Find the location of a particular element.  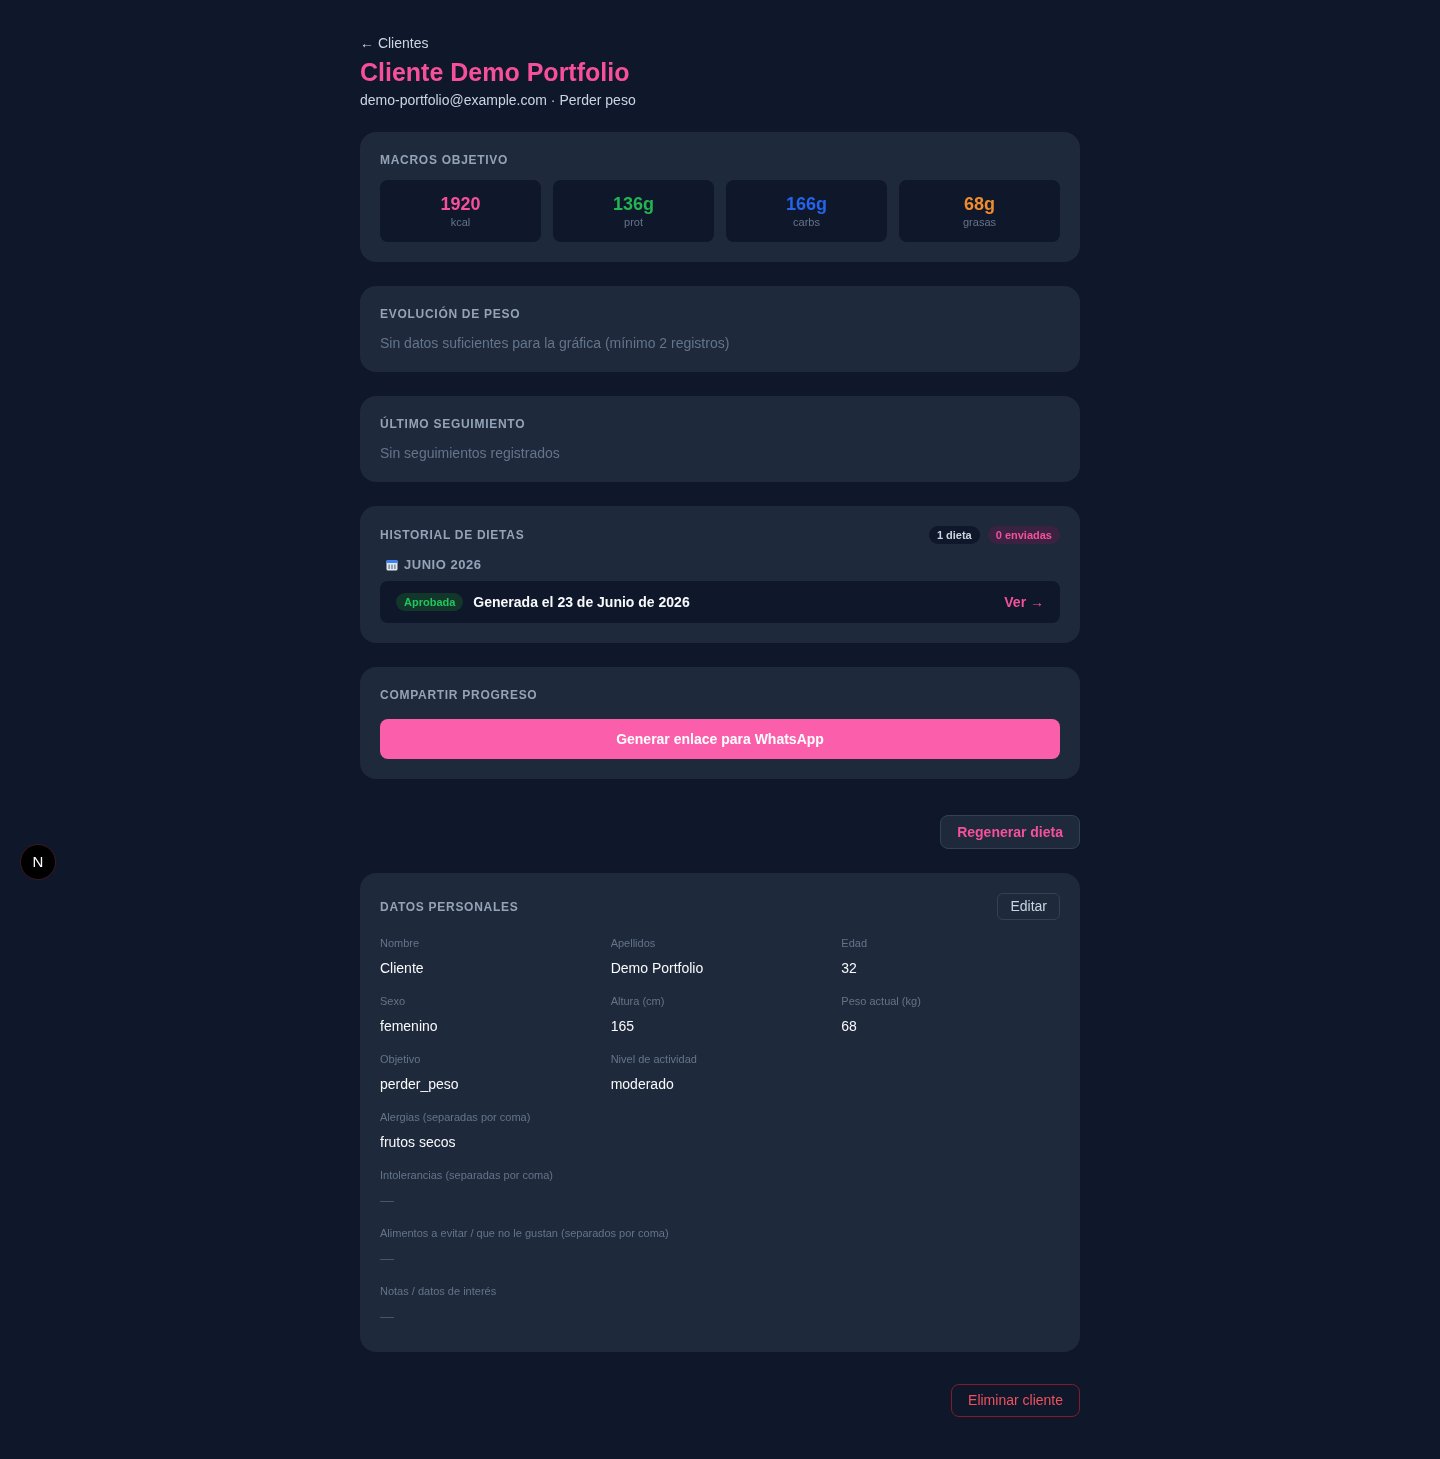

edit-button: Editar is located at coordinates (1028, 906).